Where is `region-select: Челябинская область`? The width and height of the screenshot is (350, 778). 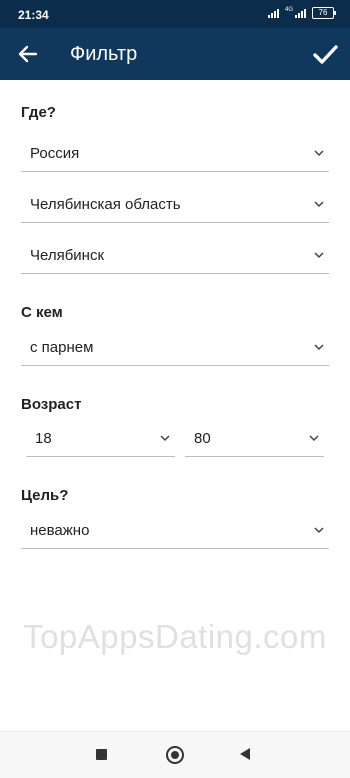 region-select: Челябинская область is located at coordinates (175, 203).